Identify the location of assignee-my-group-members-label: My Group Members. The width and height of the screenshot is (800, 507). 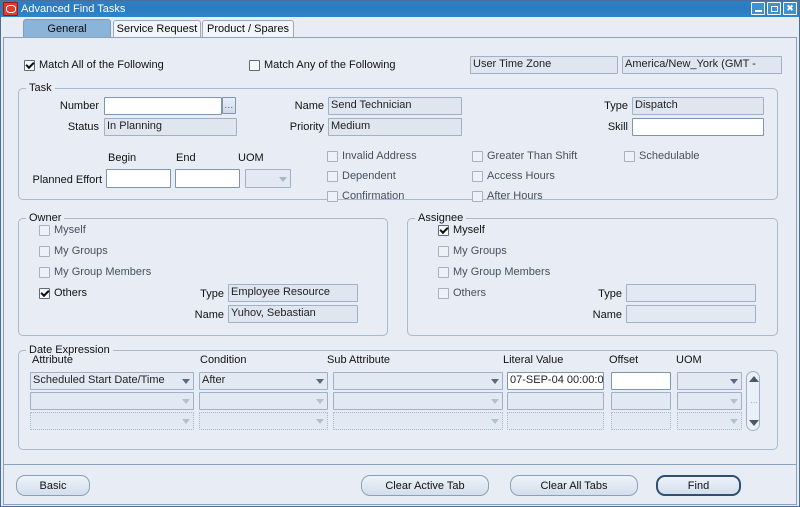
(502, 272).